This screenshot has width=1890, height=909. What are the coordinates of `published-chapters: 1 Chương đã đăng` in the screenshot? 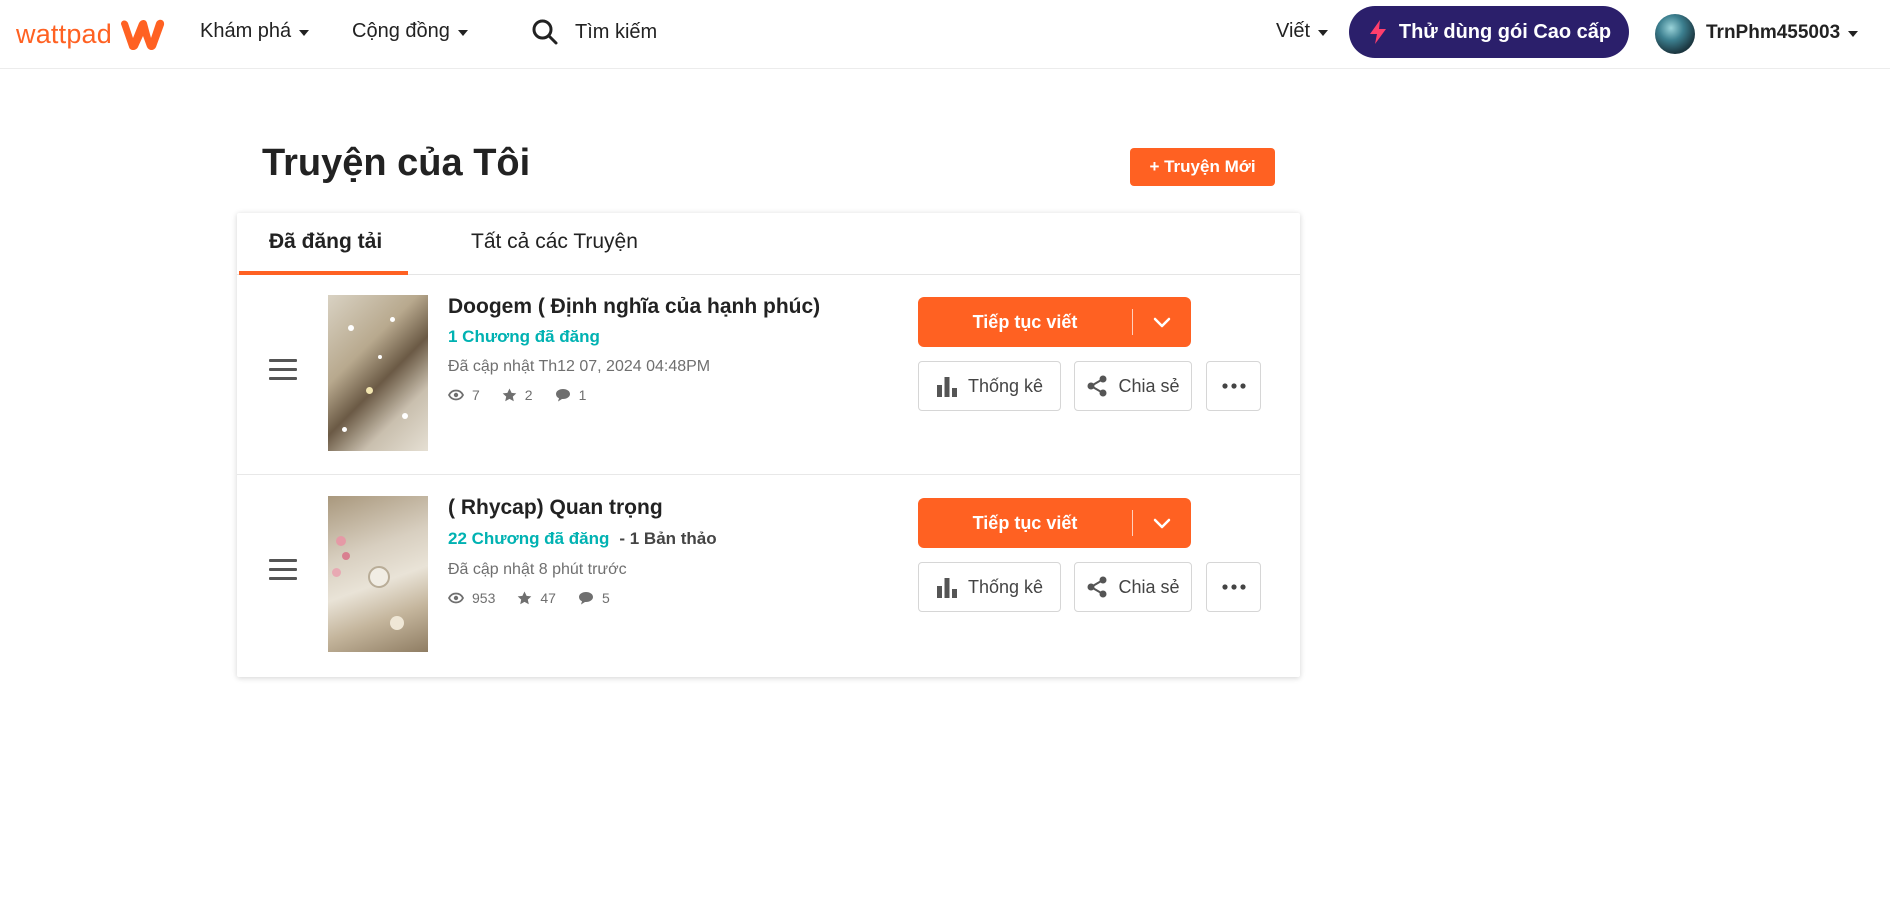 It's located at (524, 337).